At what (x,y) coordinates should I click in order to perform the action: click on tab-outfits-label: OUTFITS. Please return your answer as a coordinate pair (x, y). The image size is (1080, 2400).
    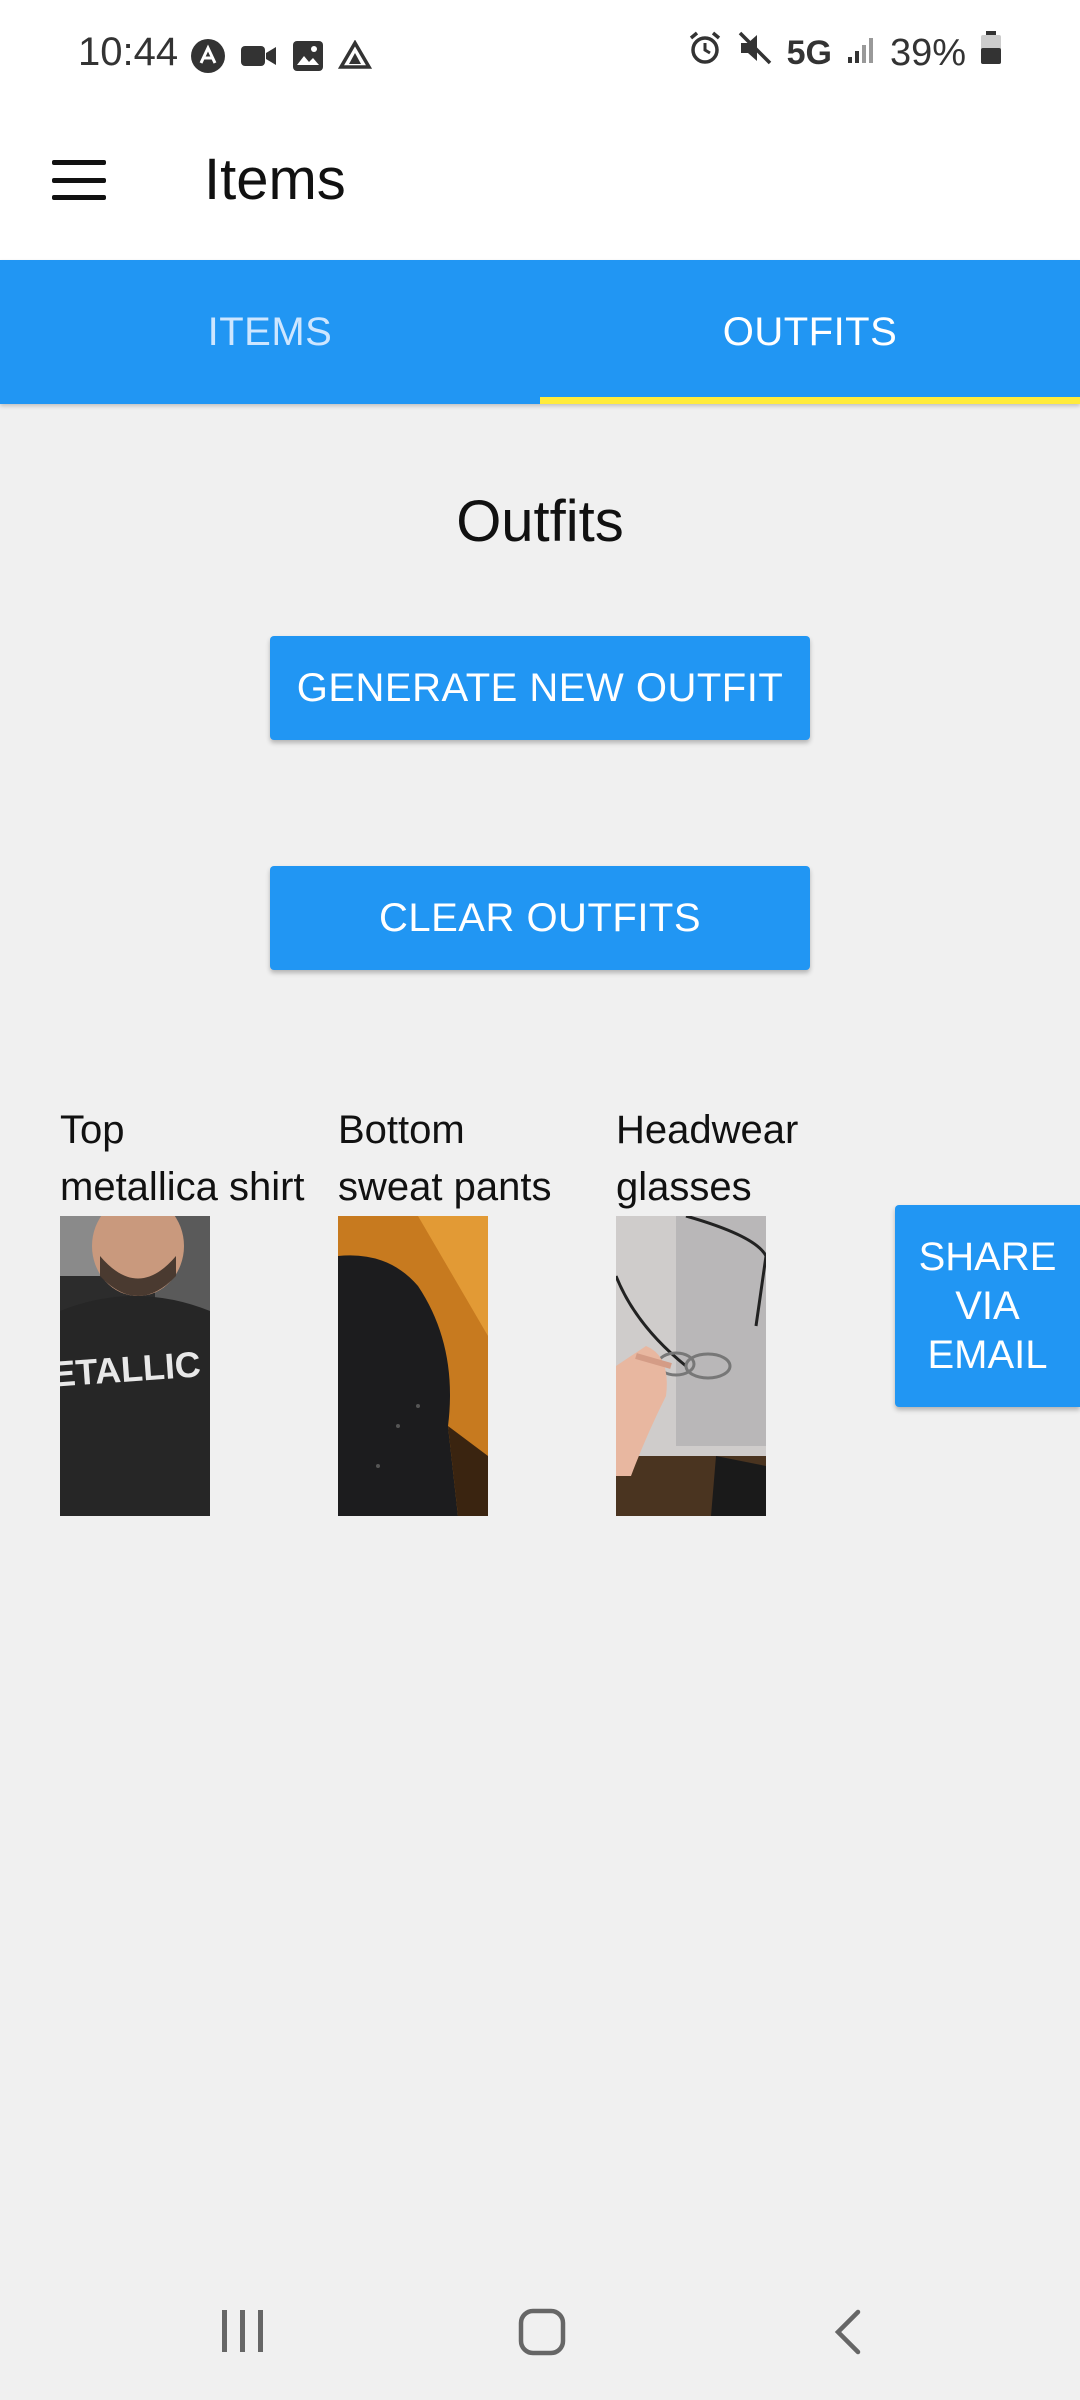
    Looking at the image, I should click on (810, 331).